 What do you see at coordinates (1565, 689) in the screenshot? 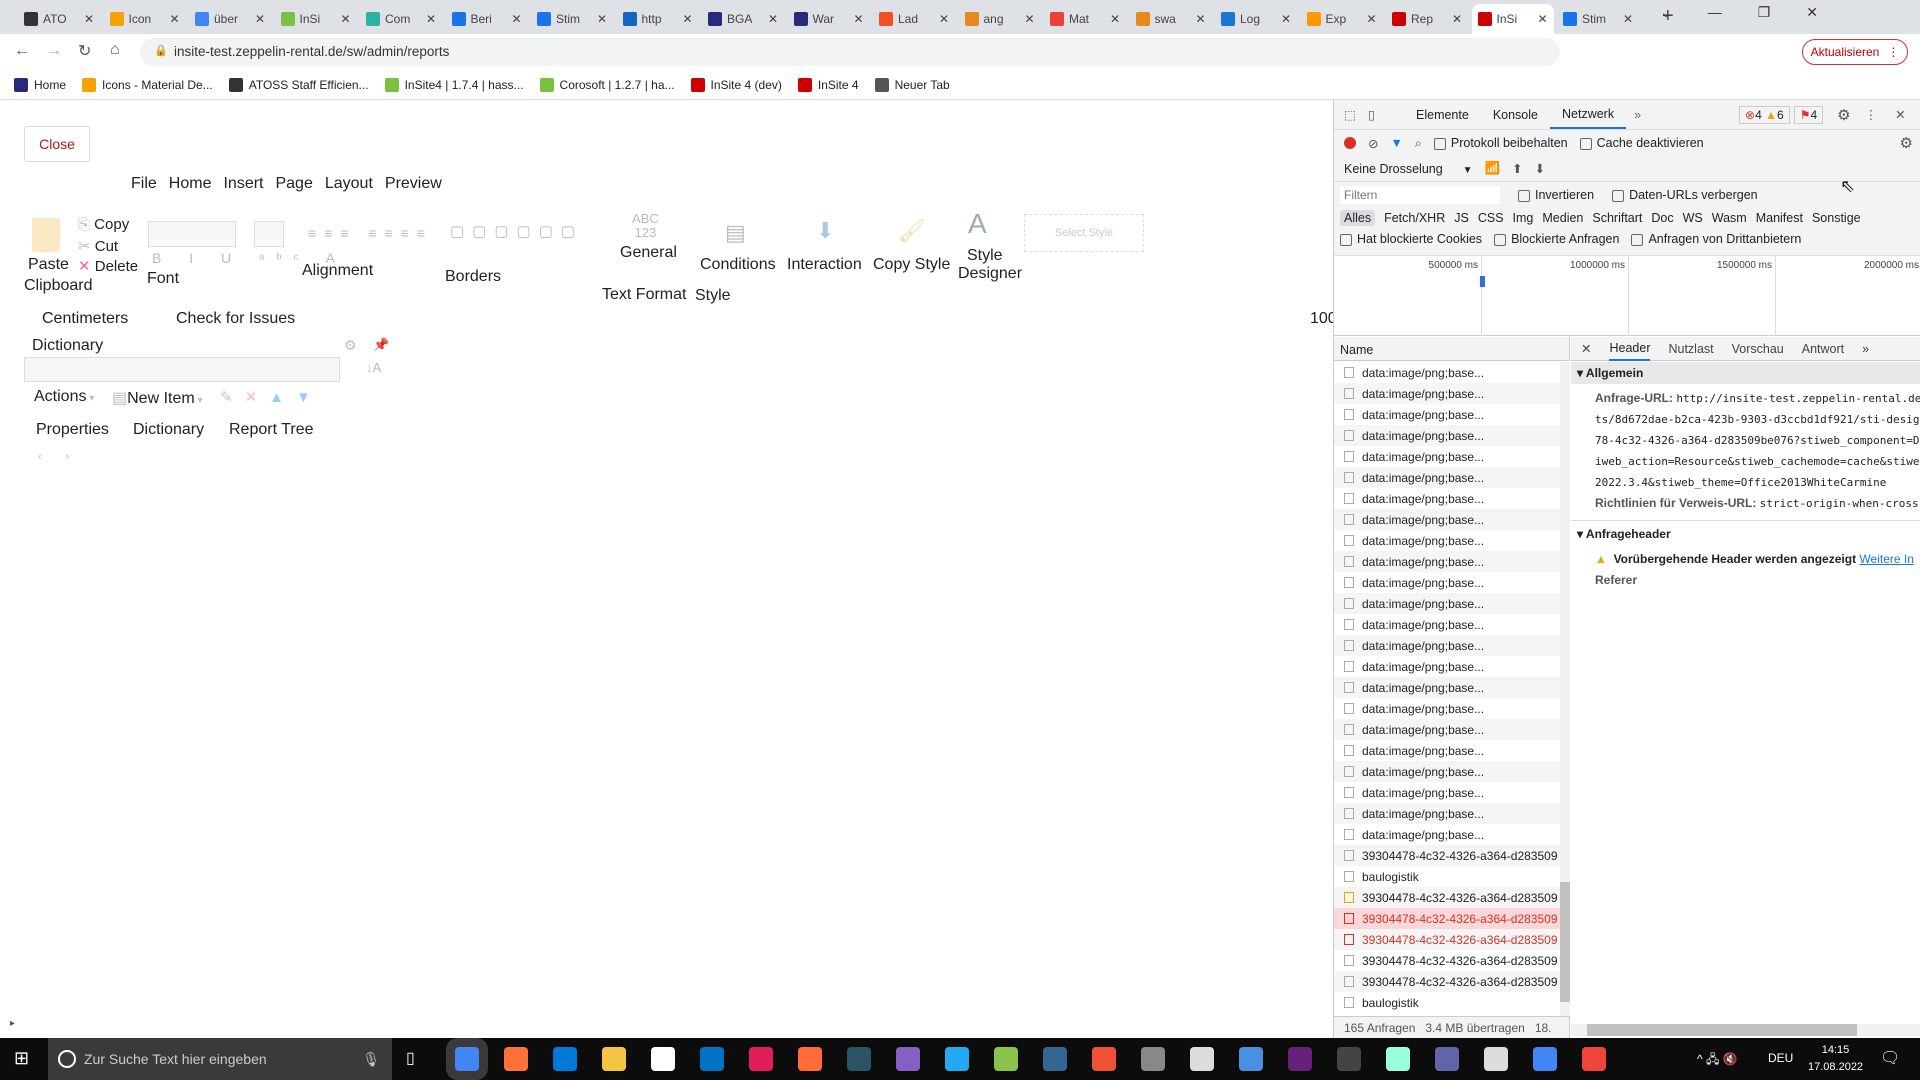
I see `request-list-scrollbar` at bounding box center [1565, 689].